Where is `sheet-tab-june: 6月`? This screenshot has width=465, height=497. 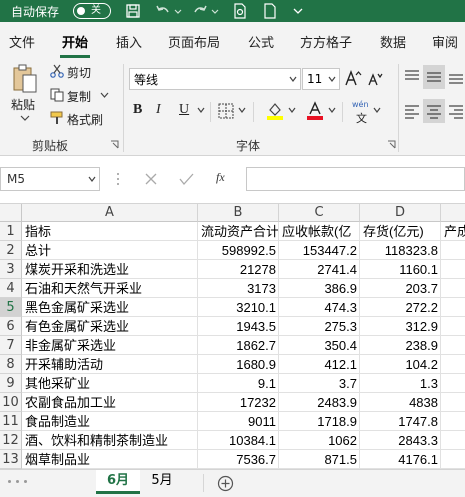
sheet-tab-june: 6月 is located at coordinates (118, 482).